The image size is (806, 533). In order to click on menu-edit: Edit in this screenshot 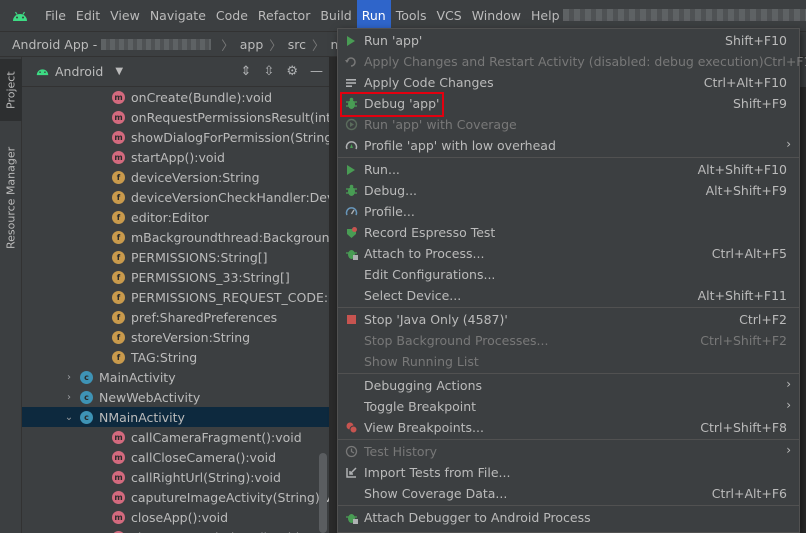, I will do `click(88, 15)`.